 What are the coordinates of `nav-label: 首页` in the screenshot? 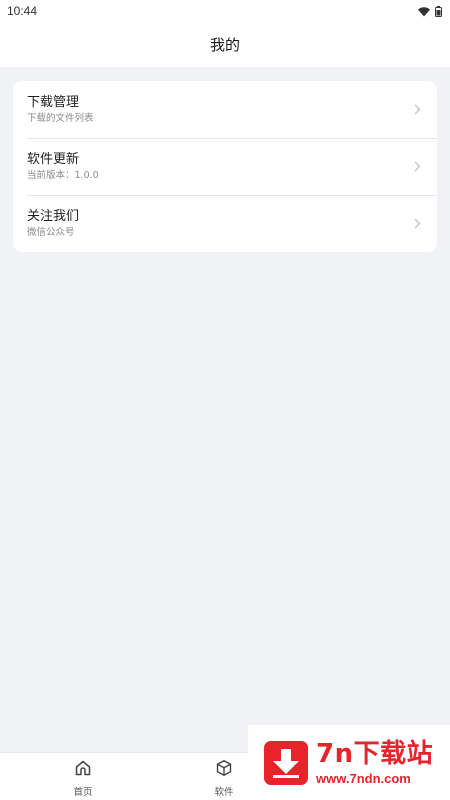 It's located at (83, 792).